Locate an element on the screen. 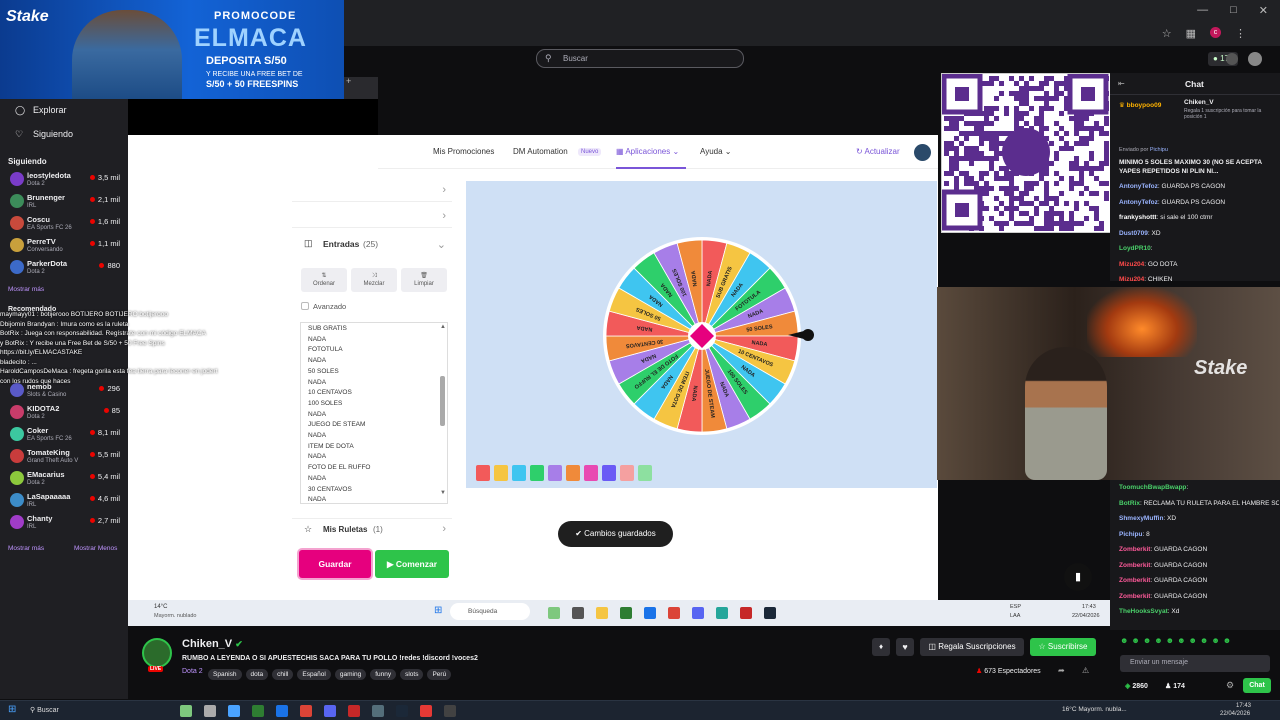 This screenshot has width=1280, height=720. stream-tag: chill is located at coordinates (283, 674).